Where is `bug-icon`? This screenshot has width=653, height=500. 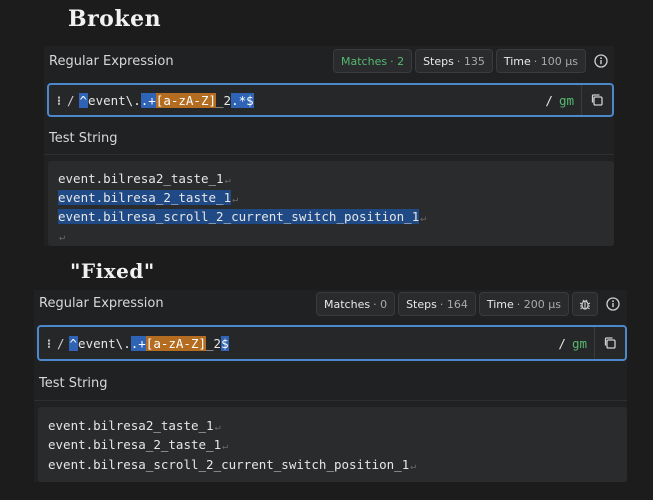
bug-icon is located at coordinates (585, 304).